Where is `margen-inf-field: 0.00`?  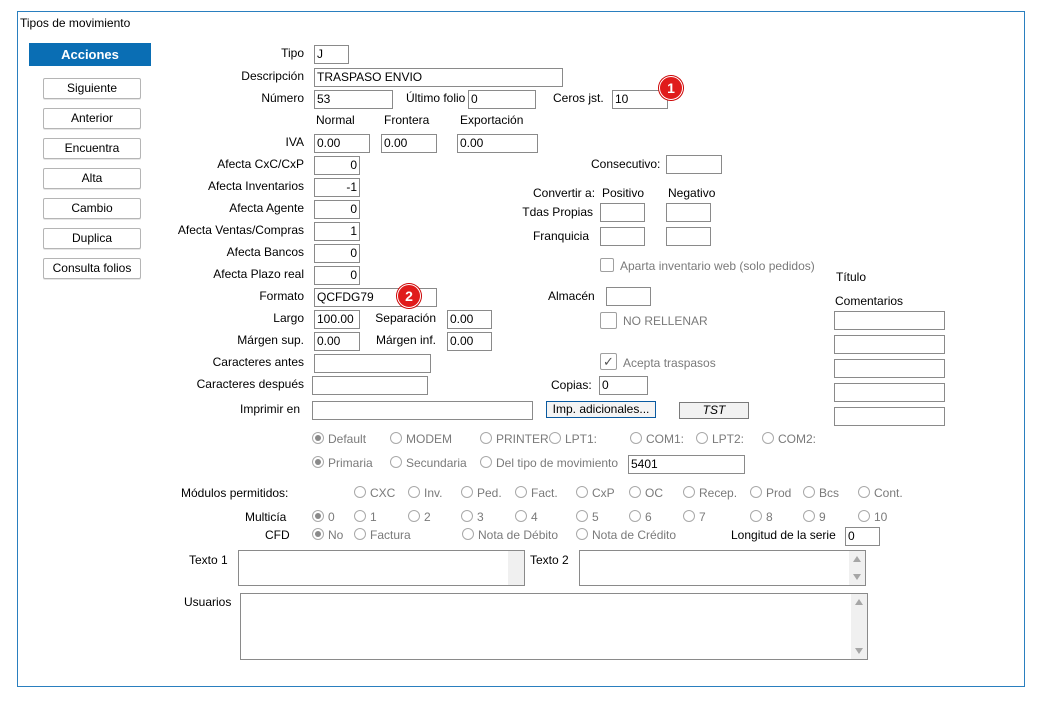 margen-inf-field: 0.00 is located at coordinates (469, 341).